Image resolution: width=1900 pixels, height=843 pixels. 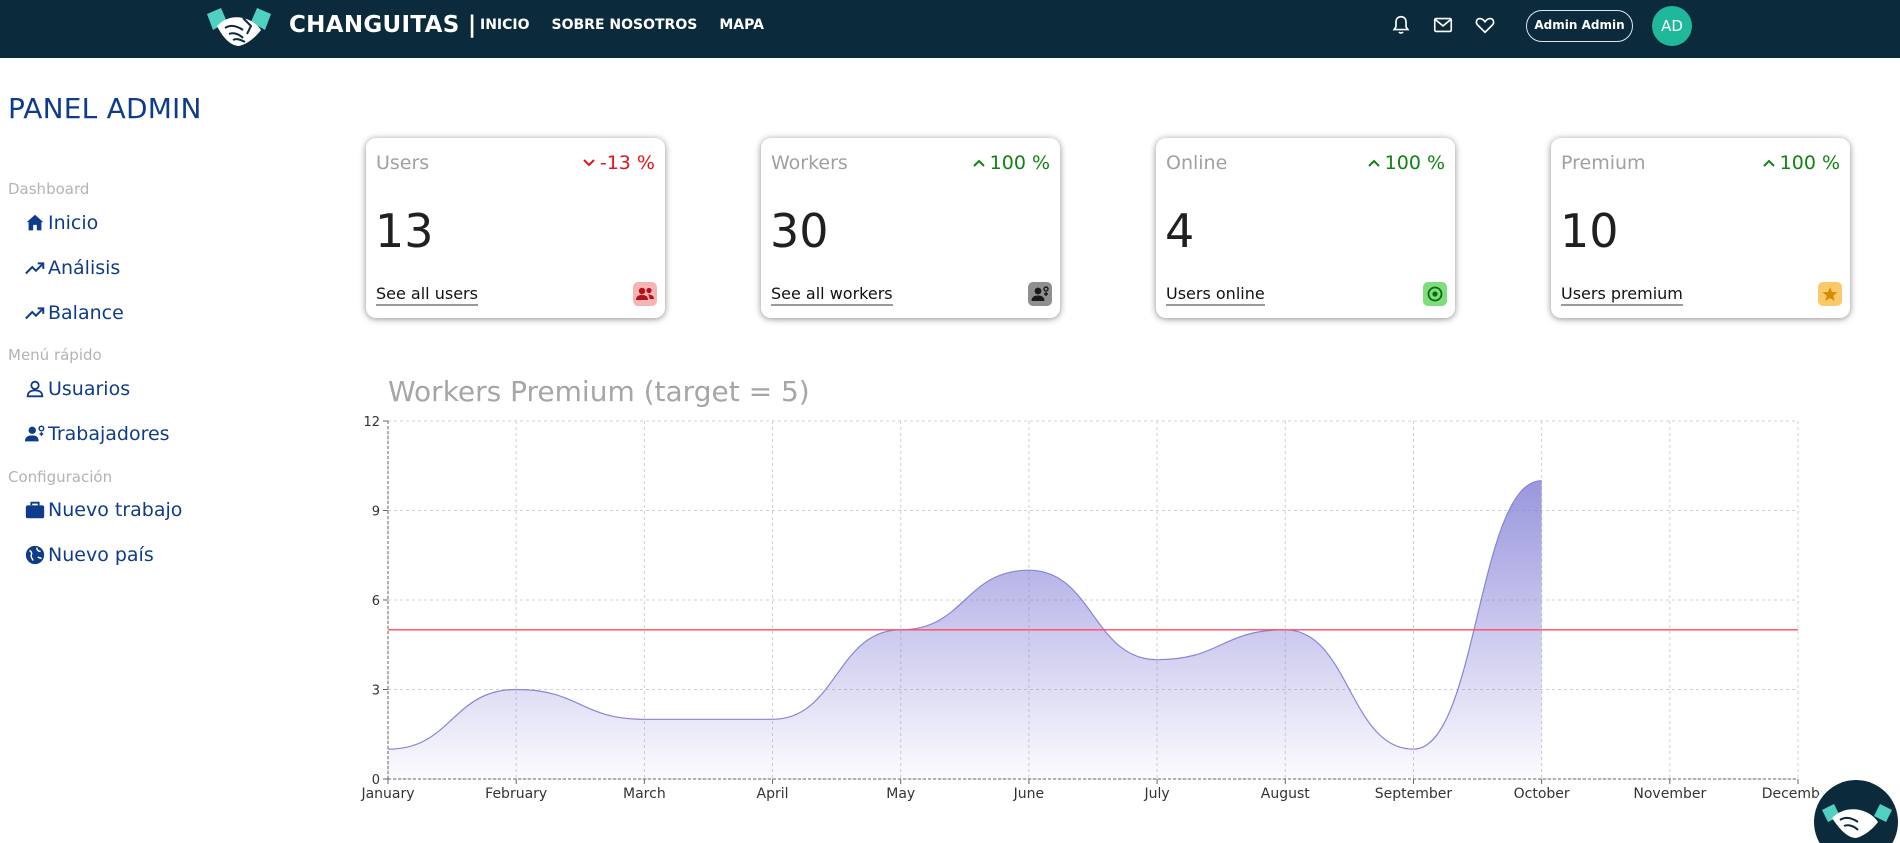 What do you see at coordinates (376, 601) in the screenshot?
I see `y-tick-label: 6` at bounding box center [376, 601].